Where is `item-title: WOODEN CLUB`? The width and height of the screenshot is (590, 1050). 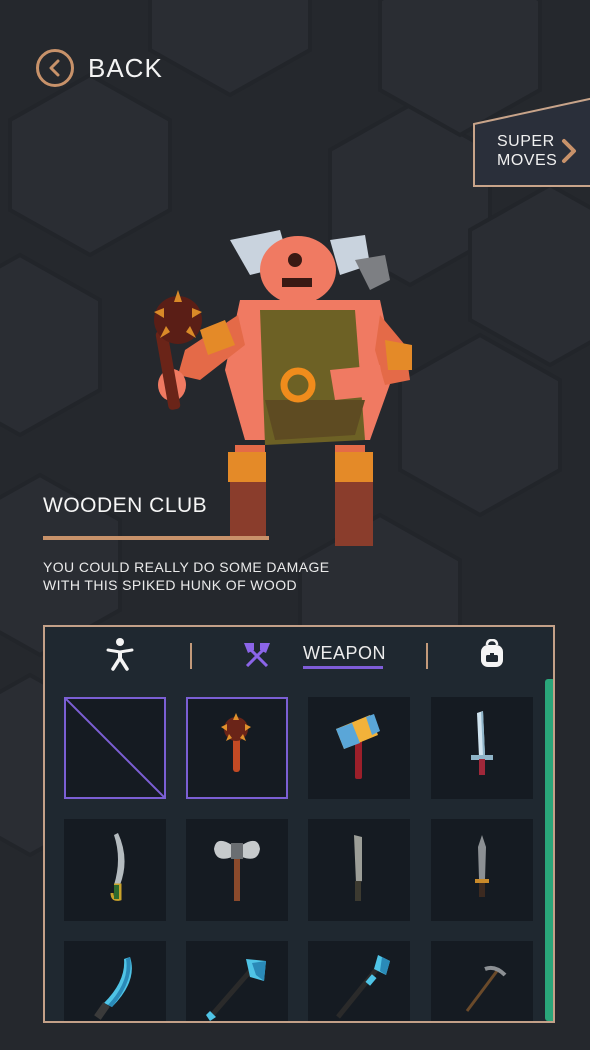
item-title: WOODEN CLUB is located at coordinates (125, 505).